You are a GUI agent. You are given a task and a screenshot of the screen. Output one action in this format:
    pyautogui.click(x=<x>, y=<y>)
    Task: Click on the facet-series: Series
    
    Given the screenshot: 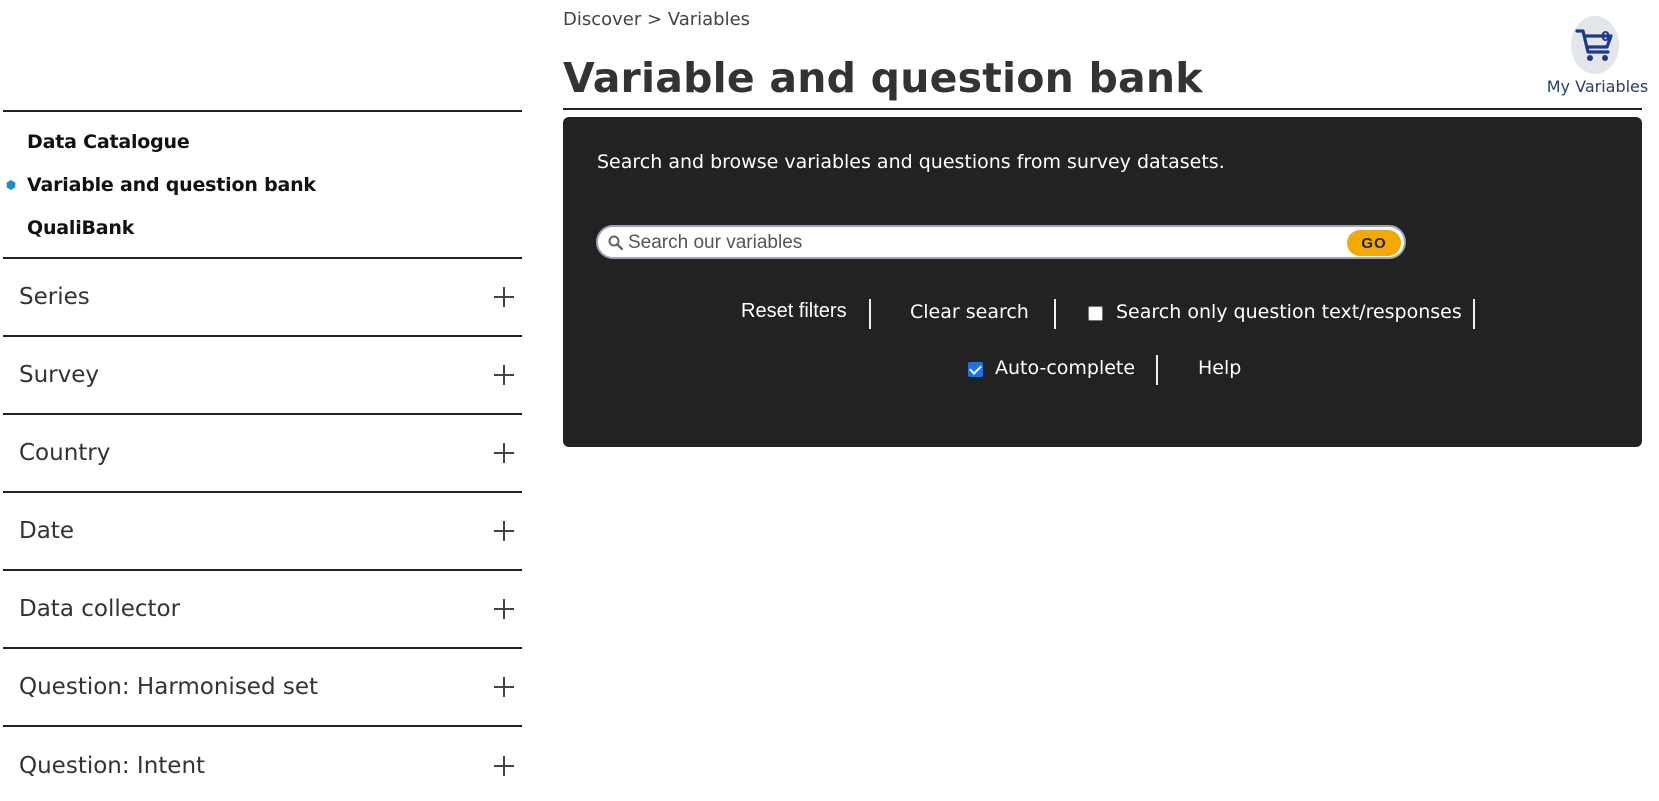 What is the action you would take?
    pyautogui.click(x=262, y=298)
    